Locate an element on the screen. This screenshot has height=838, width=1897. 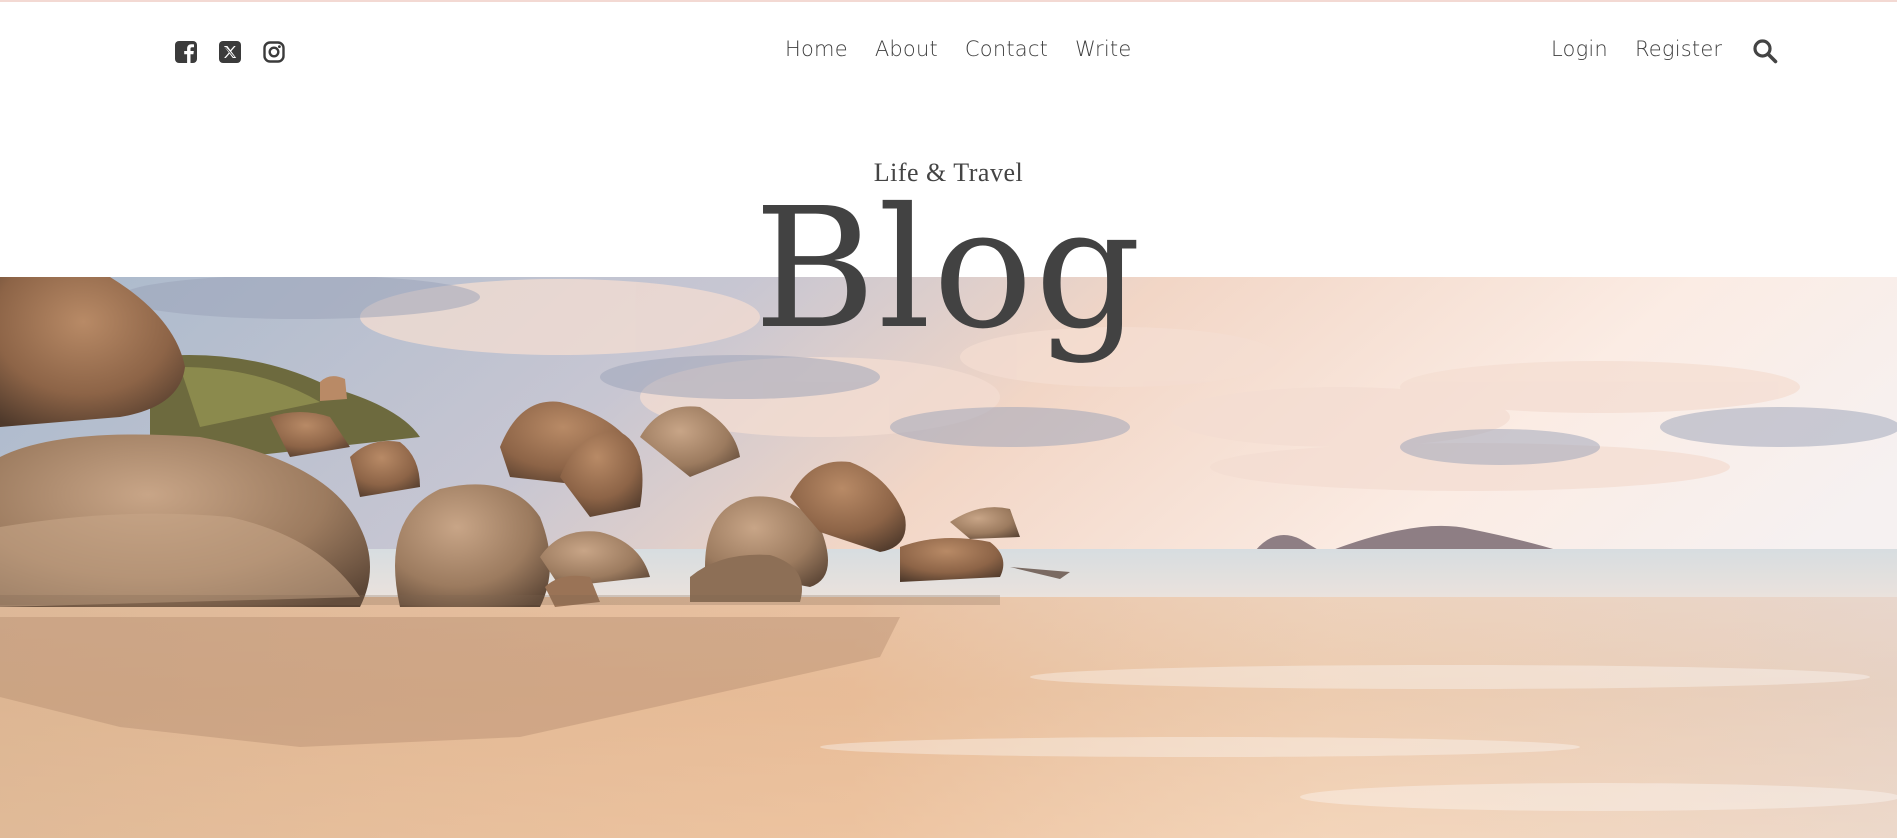
site-subtitle: Life & Travel is located at coordinates (948, 172).